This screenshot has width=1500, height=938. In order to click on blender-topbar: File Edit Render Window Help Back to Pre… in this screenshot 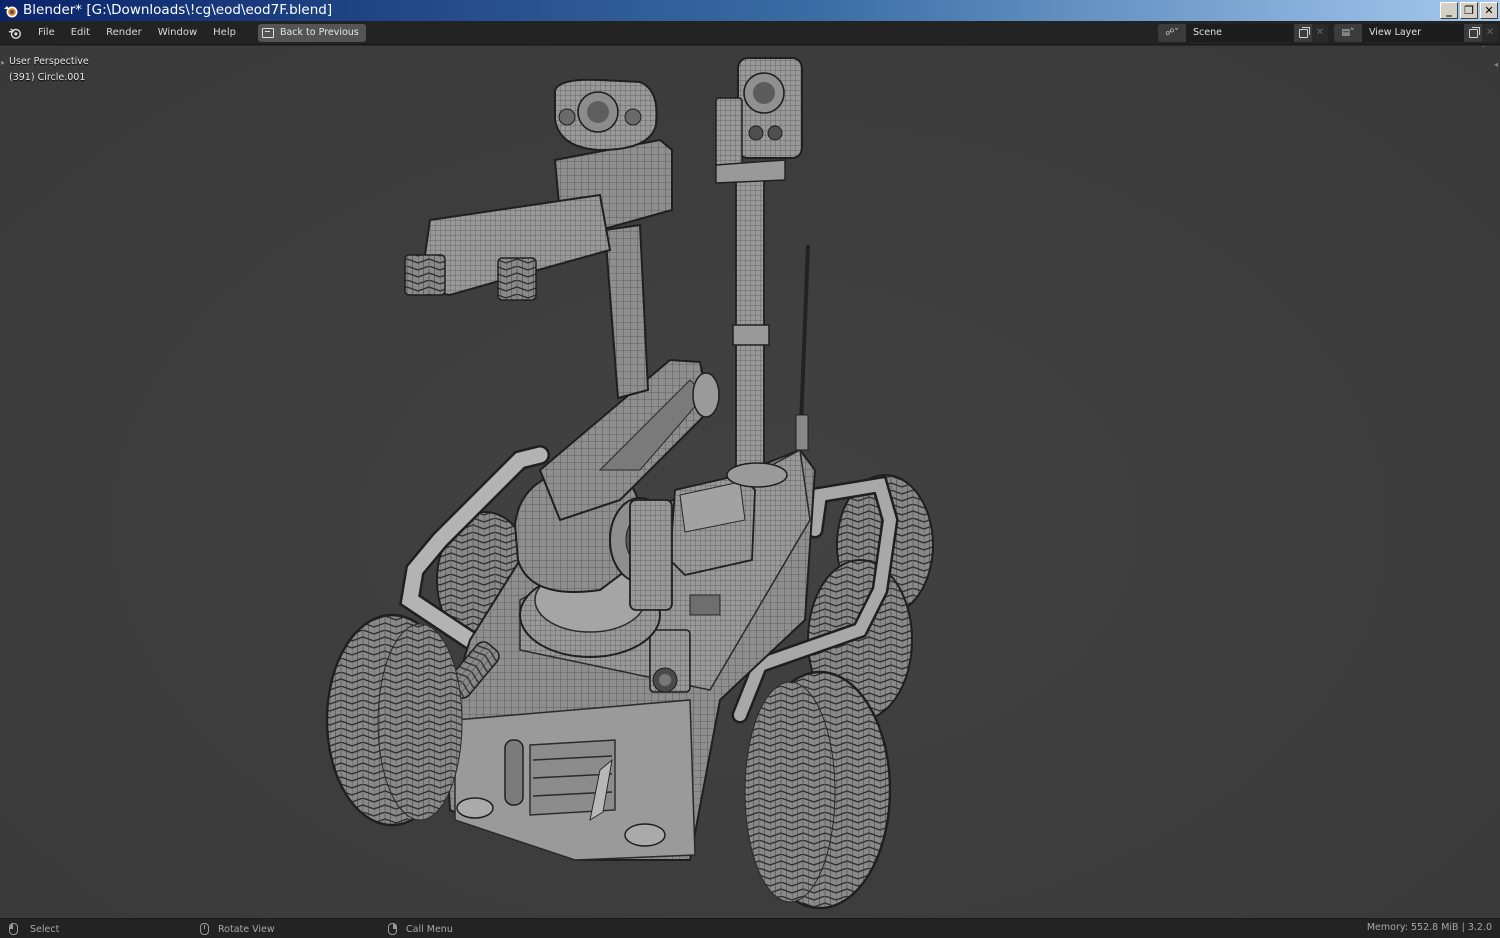, I will do `click(750, 33)`.